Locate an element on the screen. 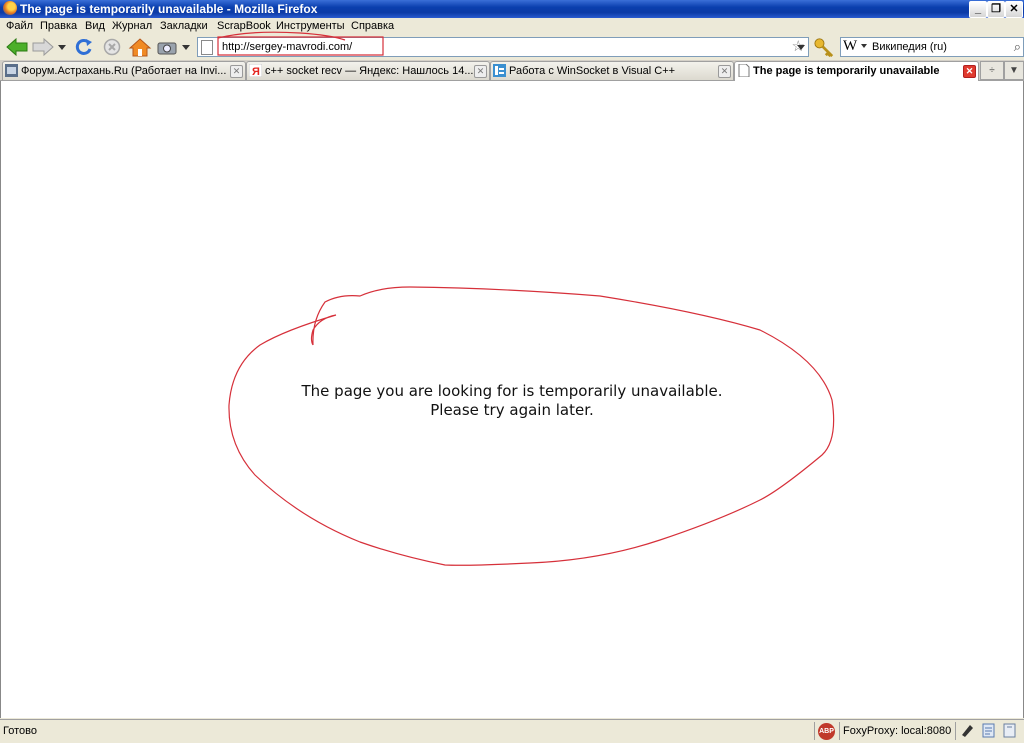 This screenshot has width=1024, height=743. page-icon is located at coordinates (207, 47).